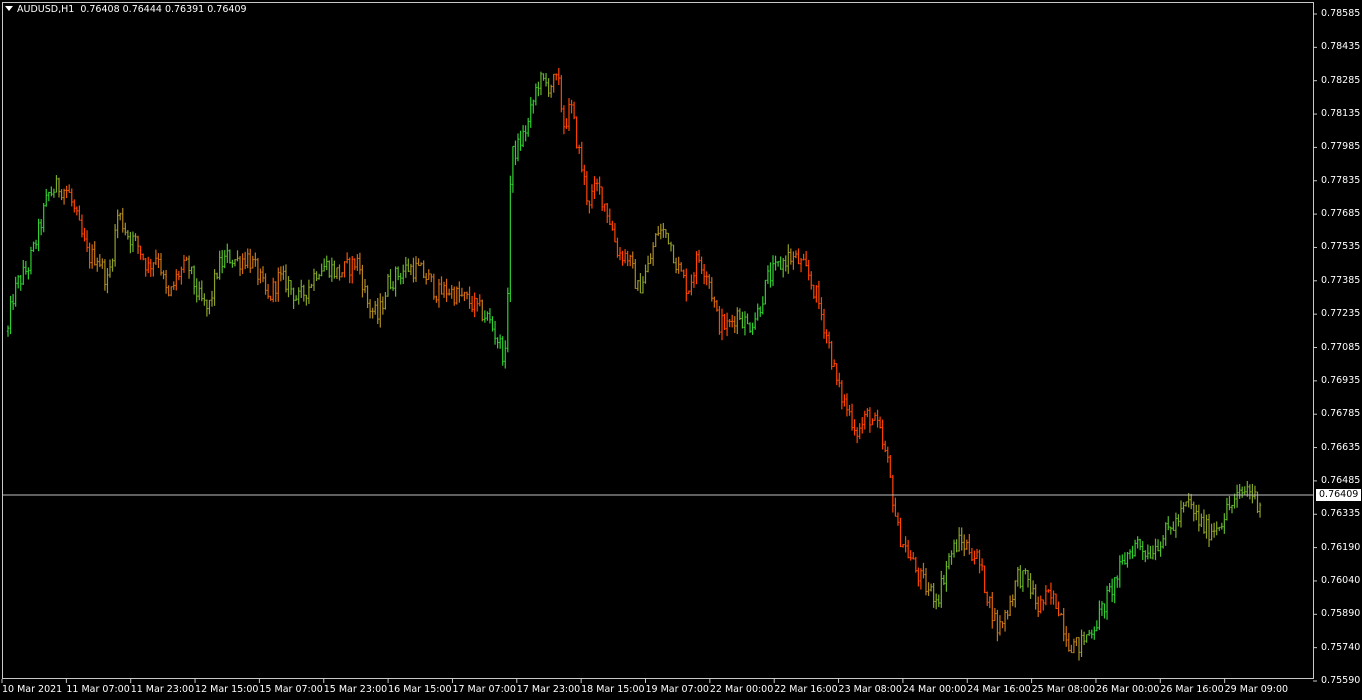 The height and width of the screenshot is (700, 1362). What do you see at coordinates (1341, 680) in the screenshot?
I see `y-tick-label: 0.75590` at bounding box center [1341, 680].